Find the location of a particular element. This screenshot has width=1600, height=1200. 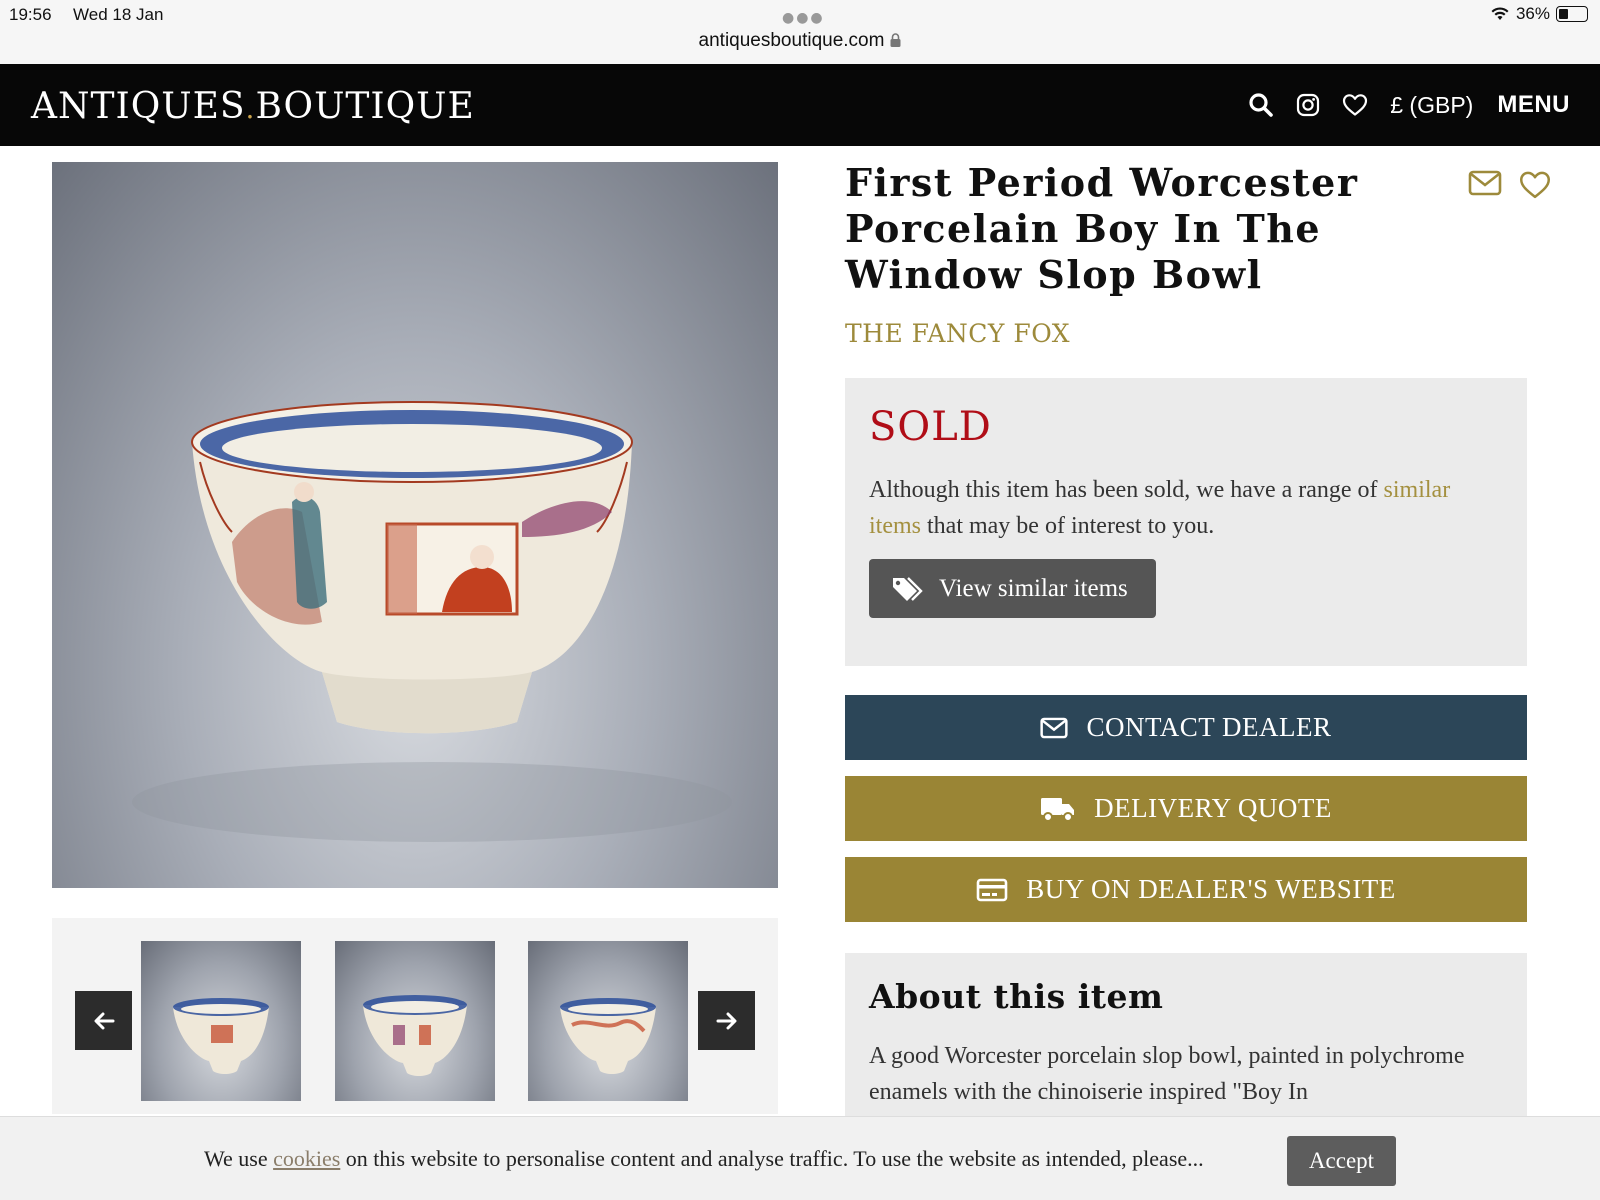

view-similar-items-button: View similar items is located at coordinates (1012, 588).